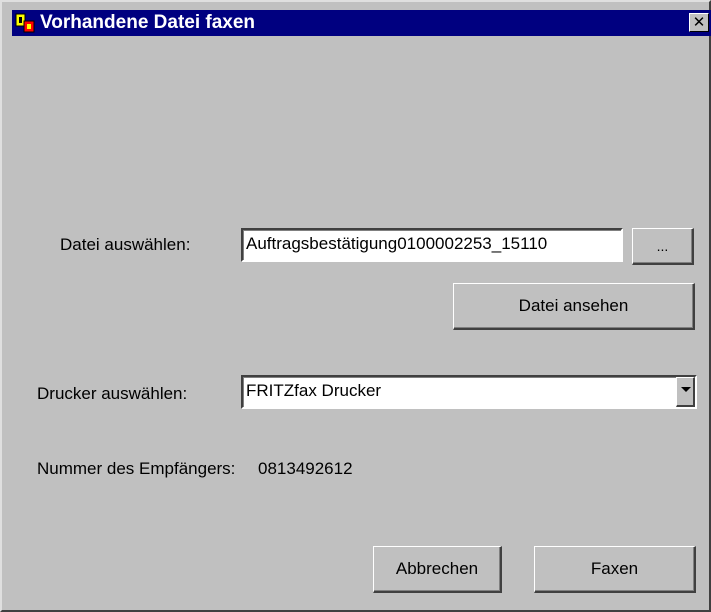 The width and height of the screenshot is (711, 612). What do you see at coordinates (112, 393) in the screenshot?
I see `printer-select-label: Drucker auswählen:` at bounding box center [112, 393].